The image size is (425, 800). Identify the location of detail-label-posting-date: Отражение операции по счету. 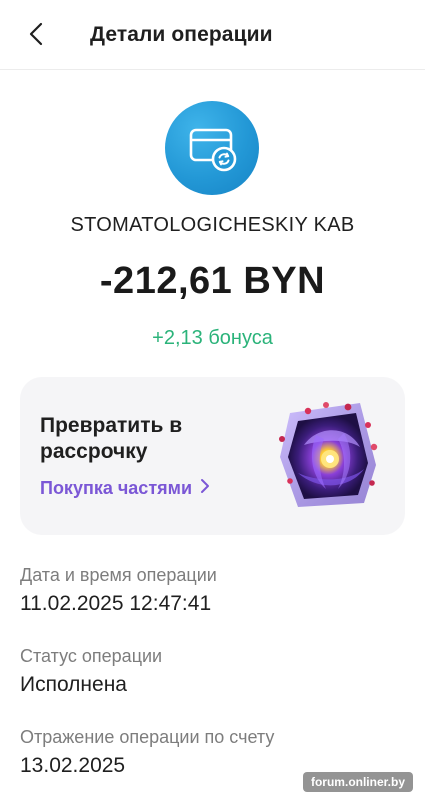
(147, 737).